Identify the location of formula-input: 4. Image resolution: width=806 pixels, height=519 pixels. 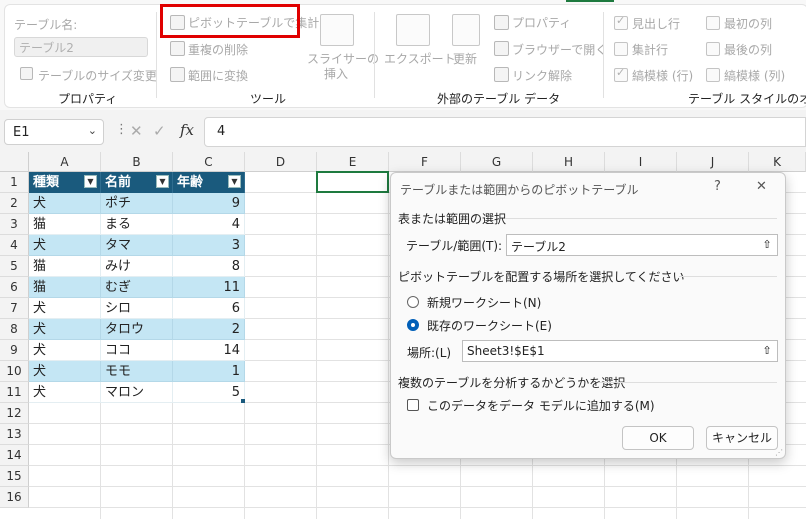
(505, 132).